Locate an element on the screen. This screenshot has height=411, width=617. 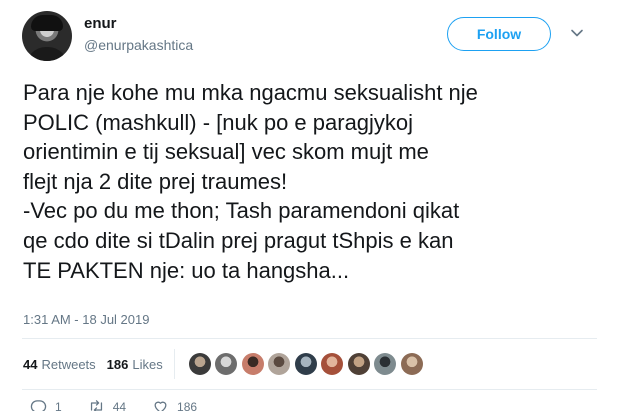
avatar-shoulders is located at coordinates (47, 54).